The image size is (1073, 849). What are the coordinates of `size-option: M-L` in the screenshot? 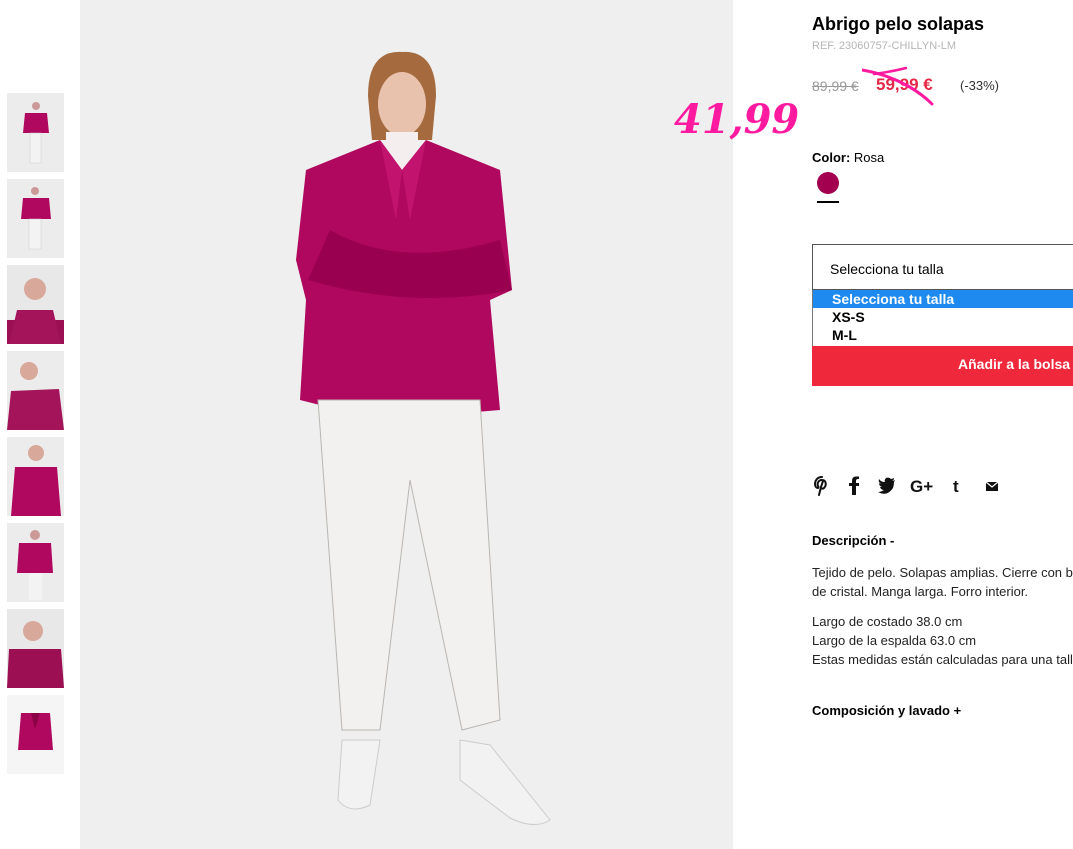 It's located at (943, 335).